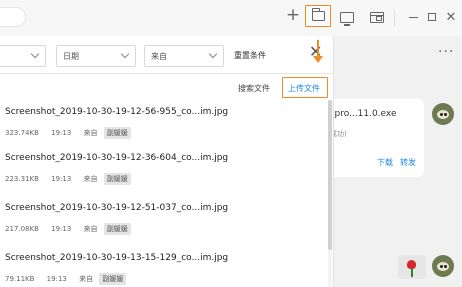  I want to click on annotation-arrow-head, so click(318, 59).